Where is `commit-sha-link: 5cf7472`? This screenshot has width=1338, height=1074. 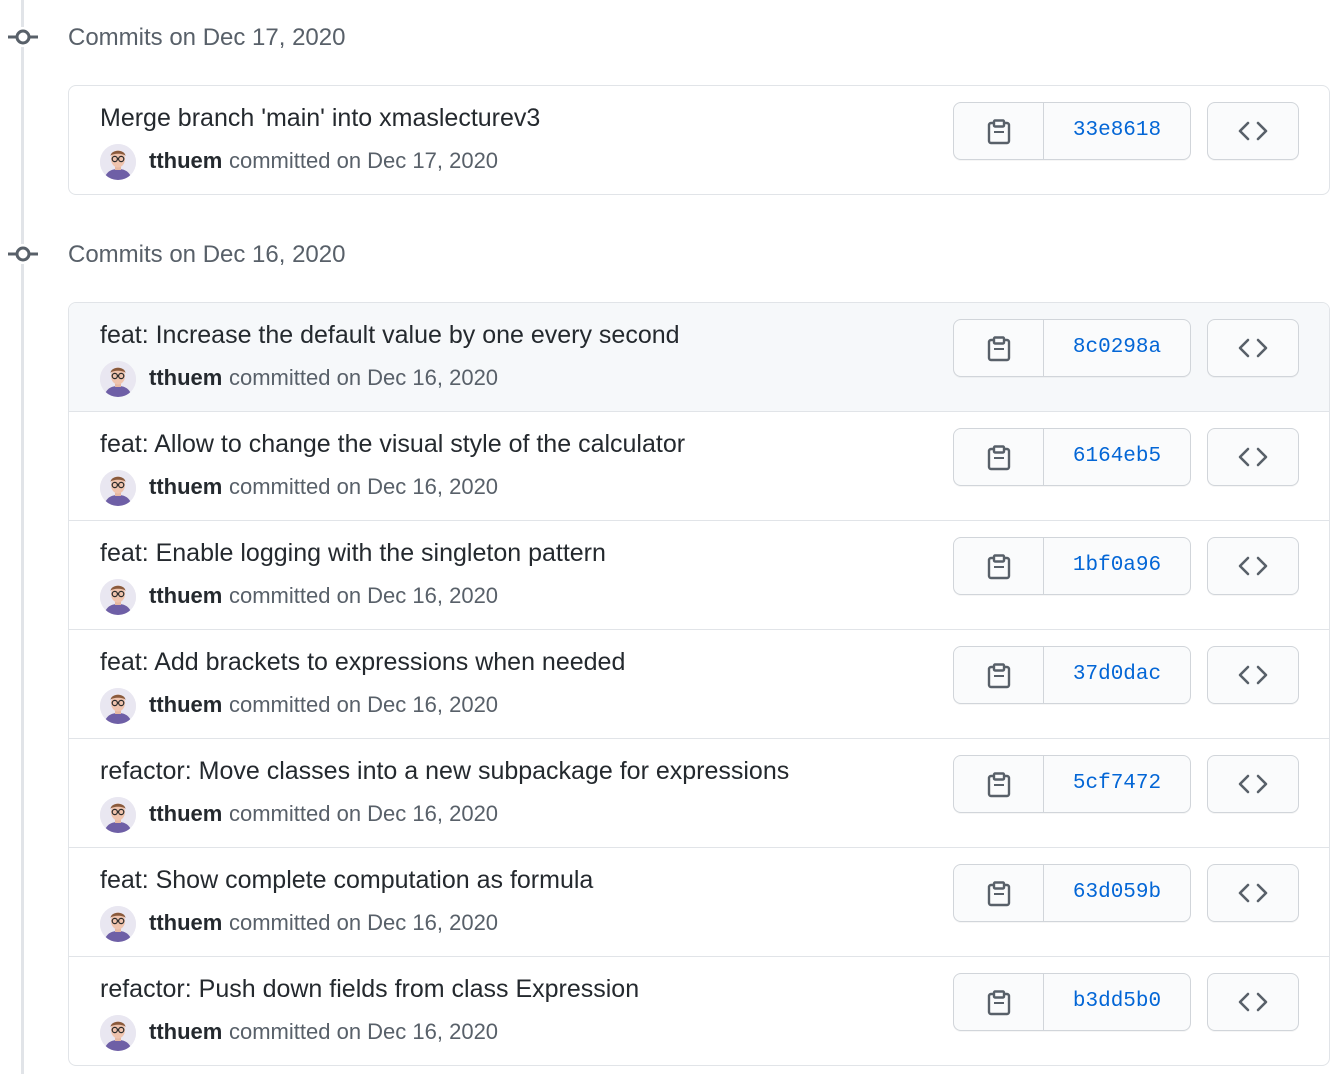 commit-sha-link: 5cf7472 is located at coordinates (1117, 784).